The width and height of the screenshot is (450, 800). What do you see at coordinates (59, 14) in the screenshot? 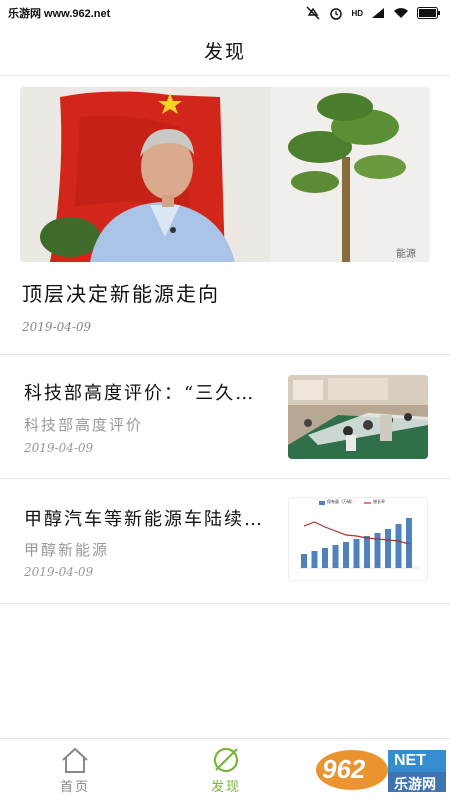
I see `carrier-text: 乐游网 www.962.net` at bounding box center [59, 14].